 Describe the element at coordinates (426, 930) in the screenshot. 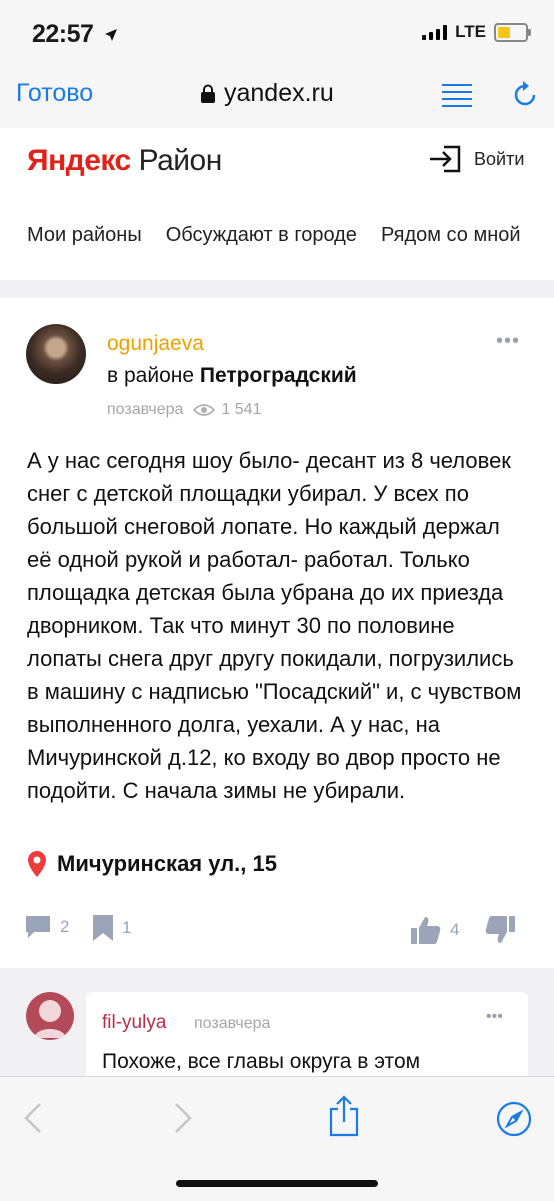

I see `thumbs-up-icon` at that location.